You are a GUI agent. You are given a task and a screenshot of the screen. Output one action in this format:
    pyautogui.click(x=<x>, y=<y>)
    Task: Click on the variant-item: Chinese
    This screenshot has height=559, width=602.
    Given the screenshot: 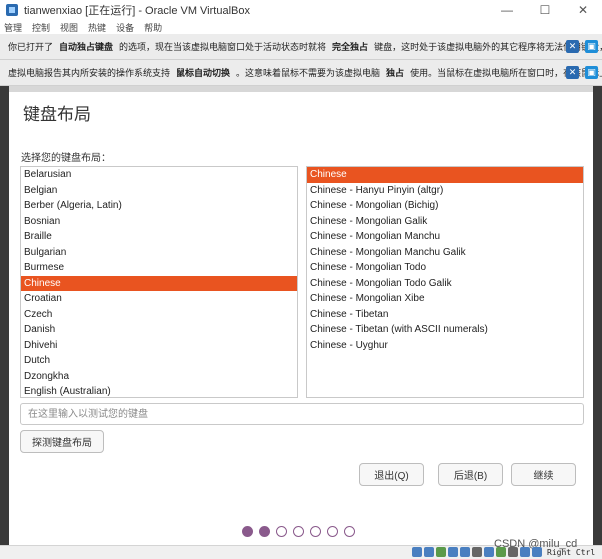 What is the action you would take?
    pyautogui.click(x=445, y=175)
    